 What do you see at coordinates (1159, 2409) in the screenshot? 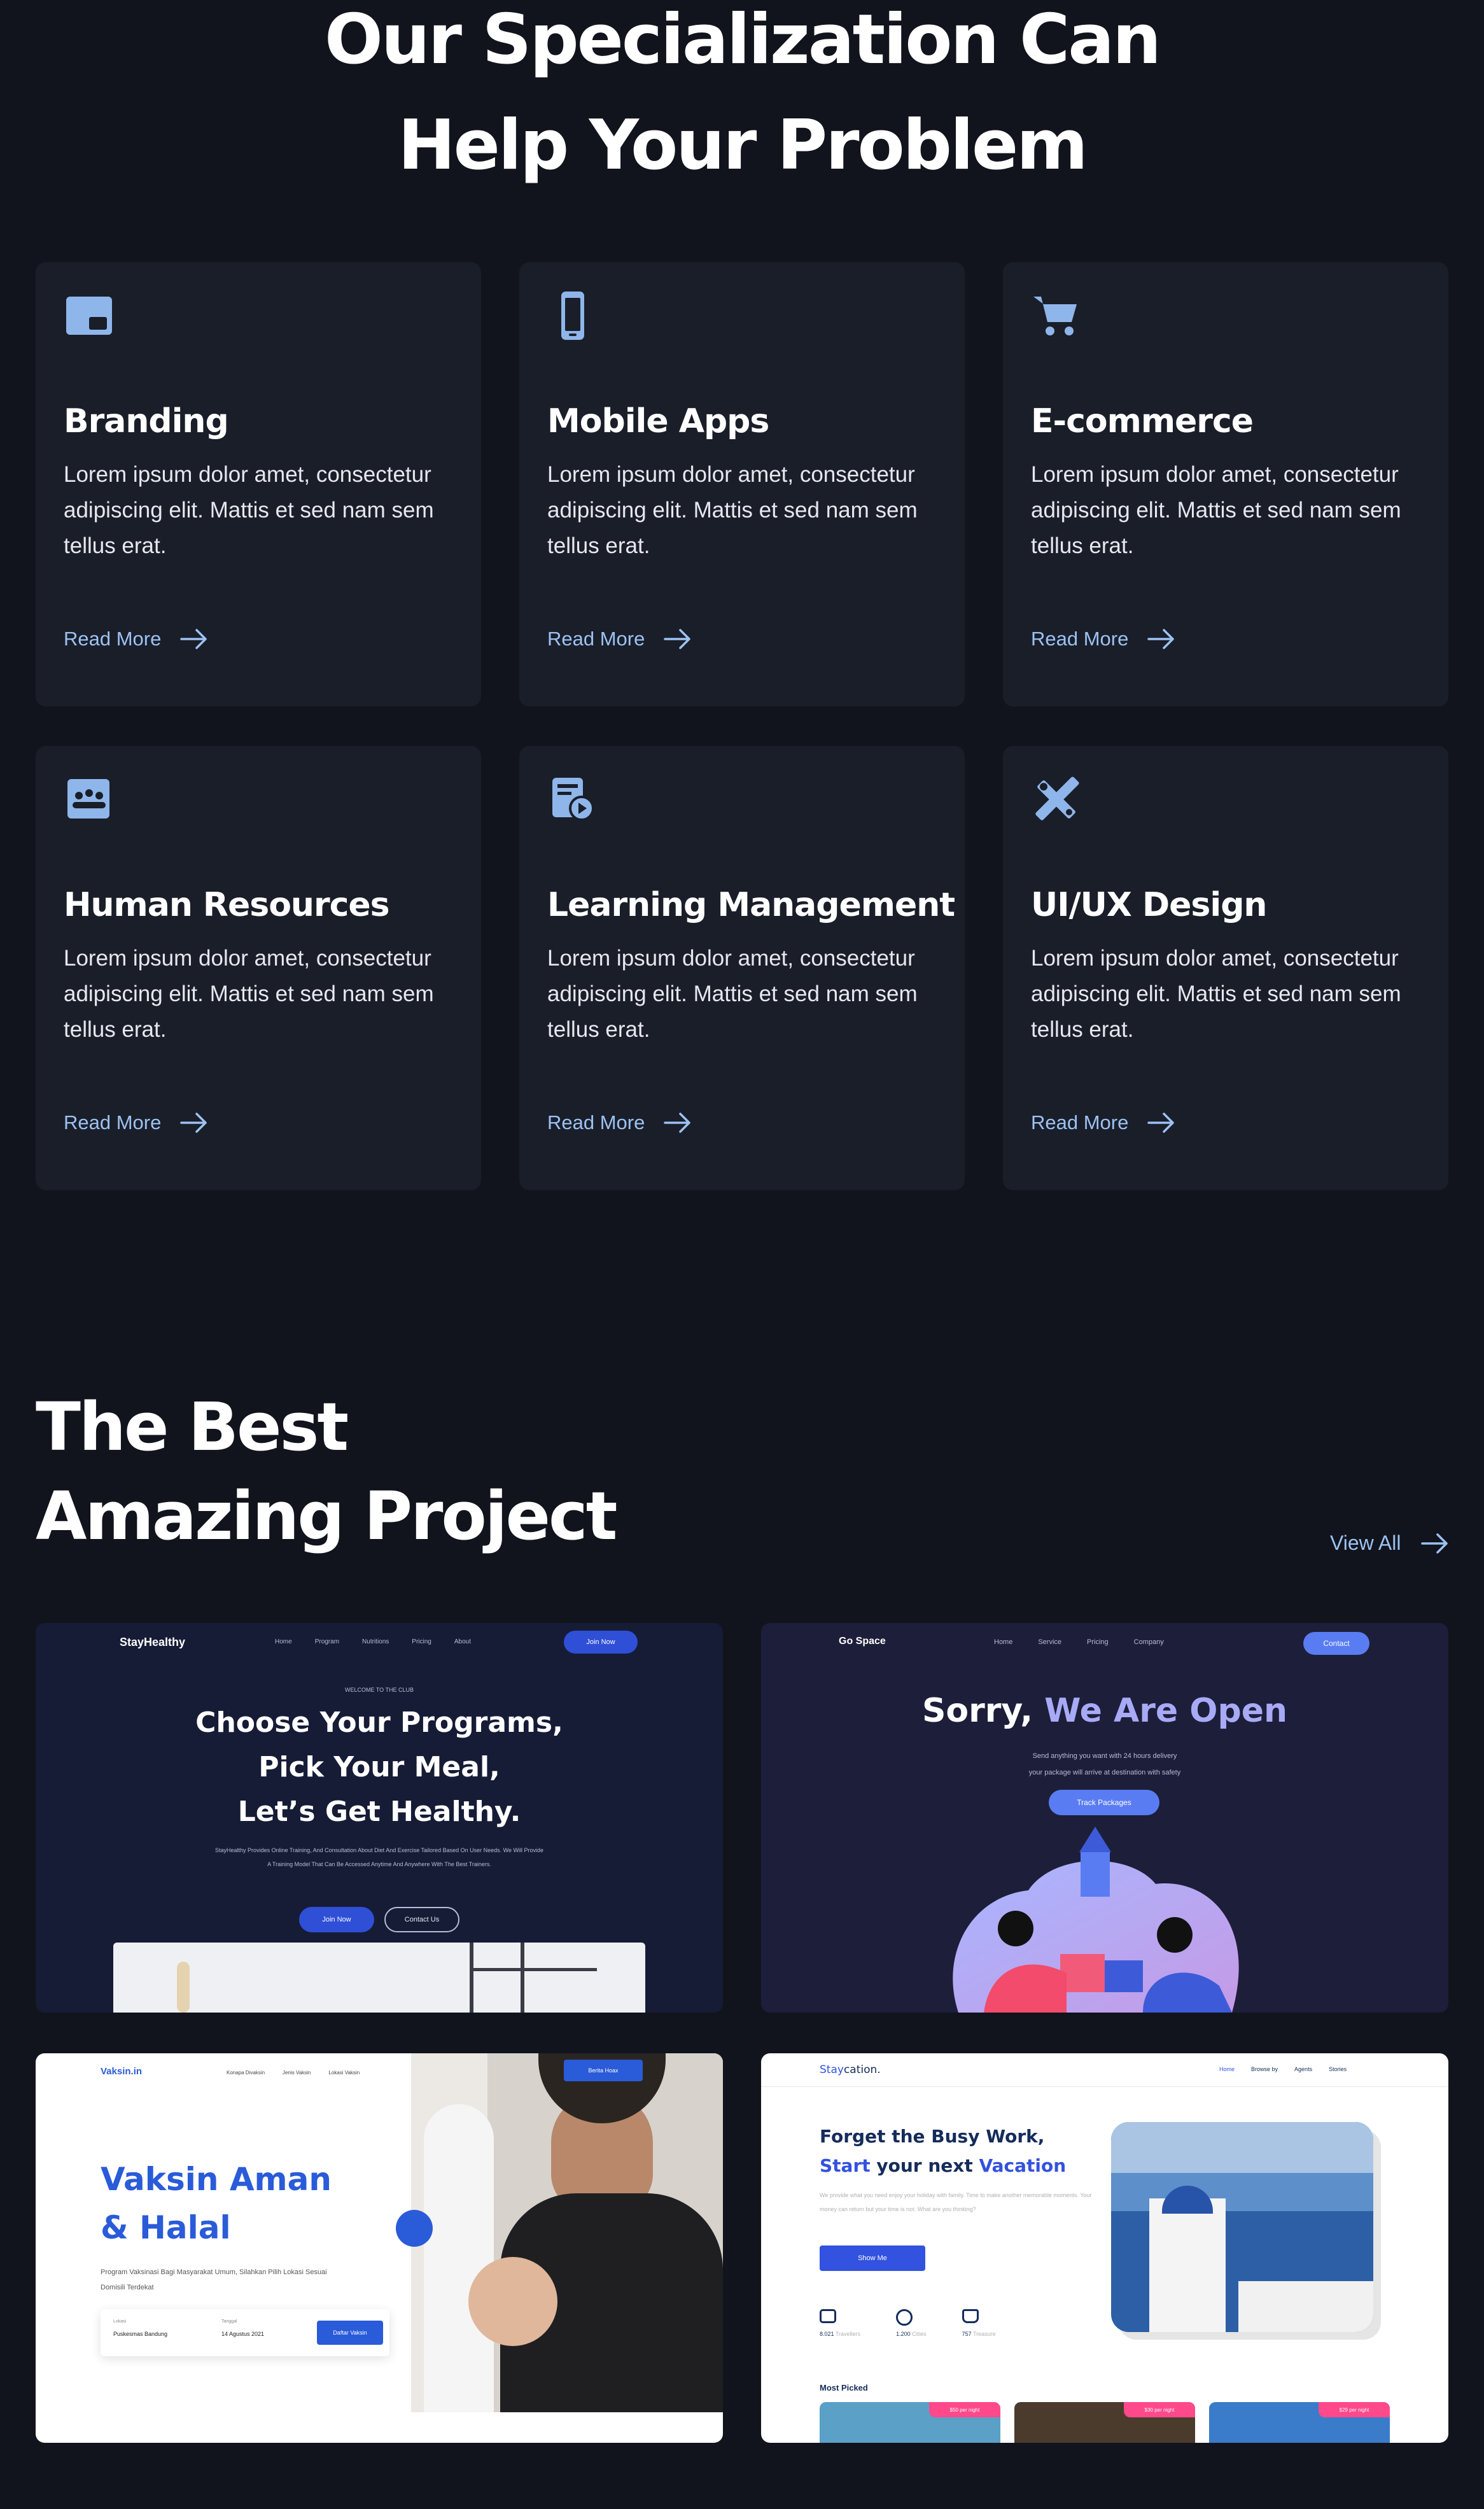
I see `price-badge: $30 per night` at bounding box center [1159, 2409].